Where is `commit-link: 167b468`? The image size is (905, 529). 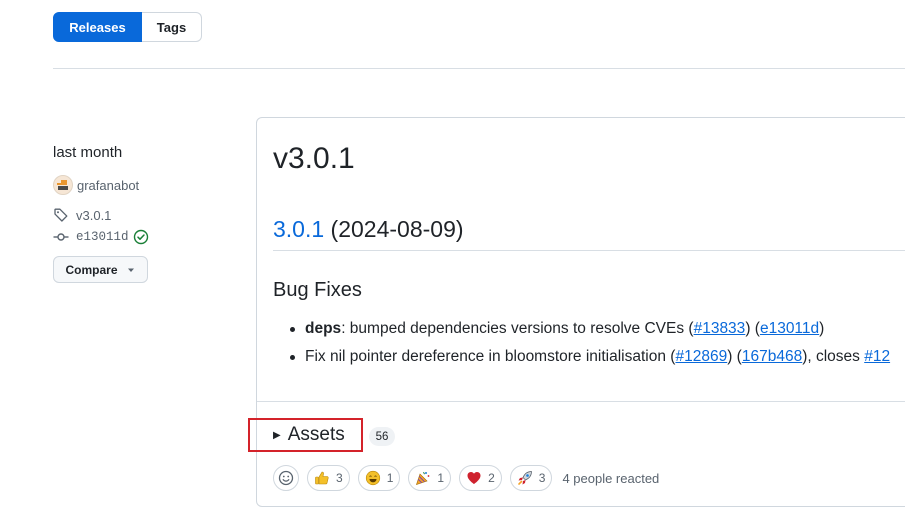
commit-link: 167b468 is located at coordinates (772, 356).